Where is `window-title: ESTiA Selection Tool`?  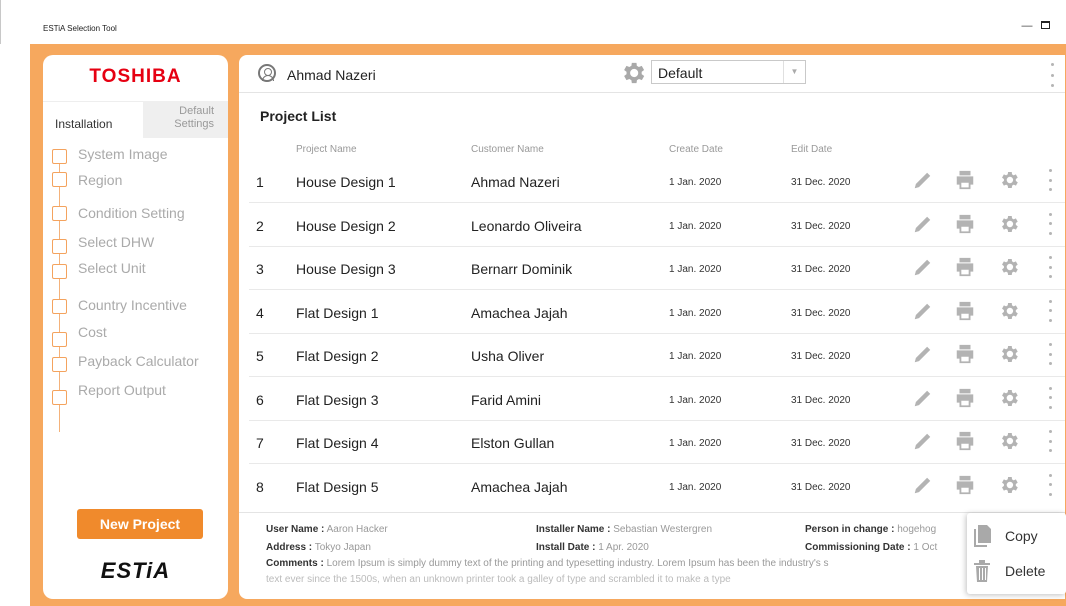 window-title: ESTiA Selection Tool is located at coordinates (80, 28).